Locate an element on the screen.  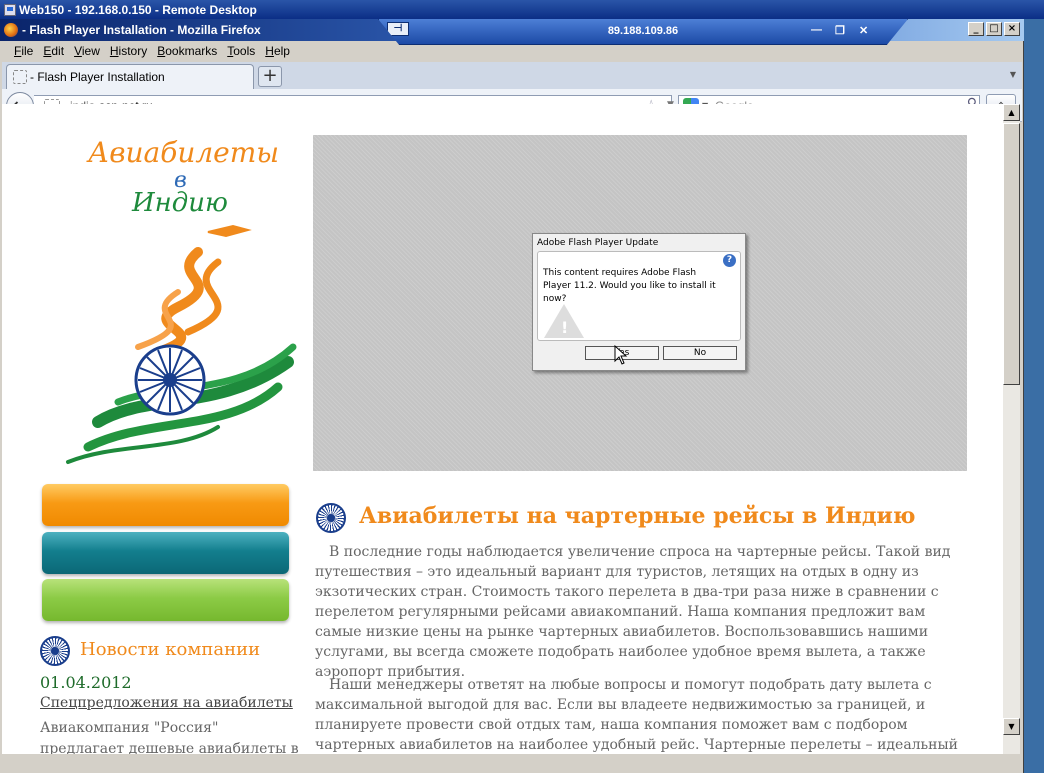
menu-bookmarks: Bookmarks is located at coordinates (188, 51).